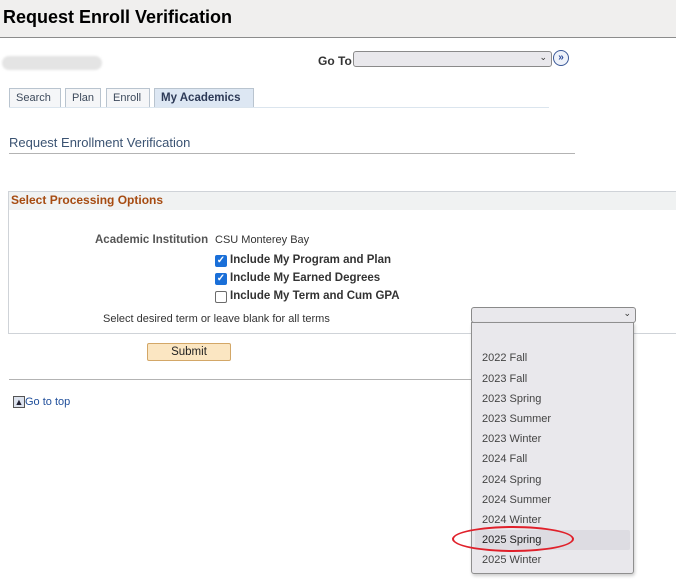 Image resolution: width=676 pixels, height=579 pixels. Describe the element at coordinates (335, 61) in the screenshot. I see `goto-label: Go To` at that location.